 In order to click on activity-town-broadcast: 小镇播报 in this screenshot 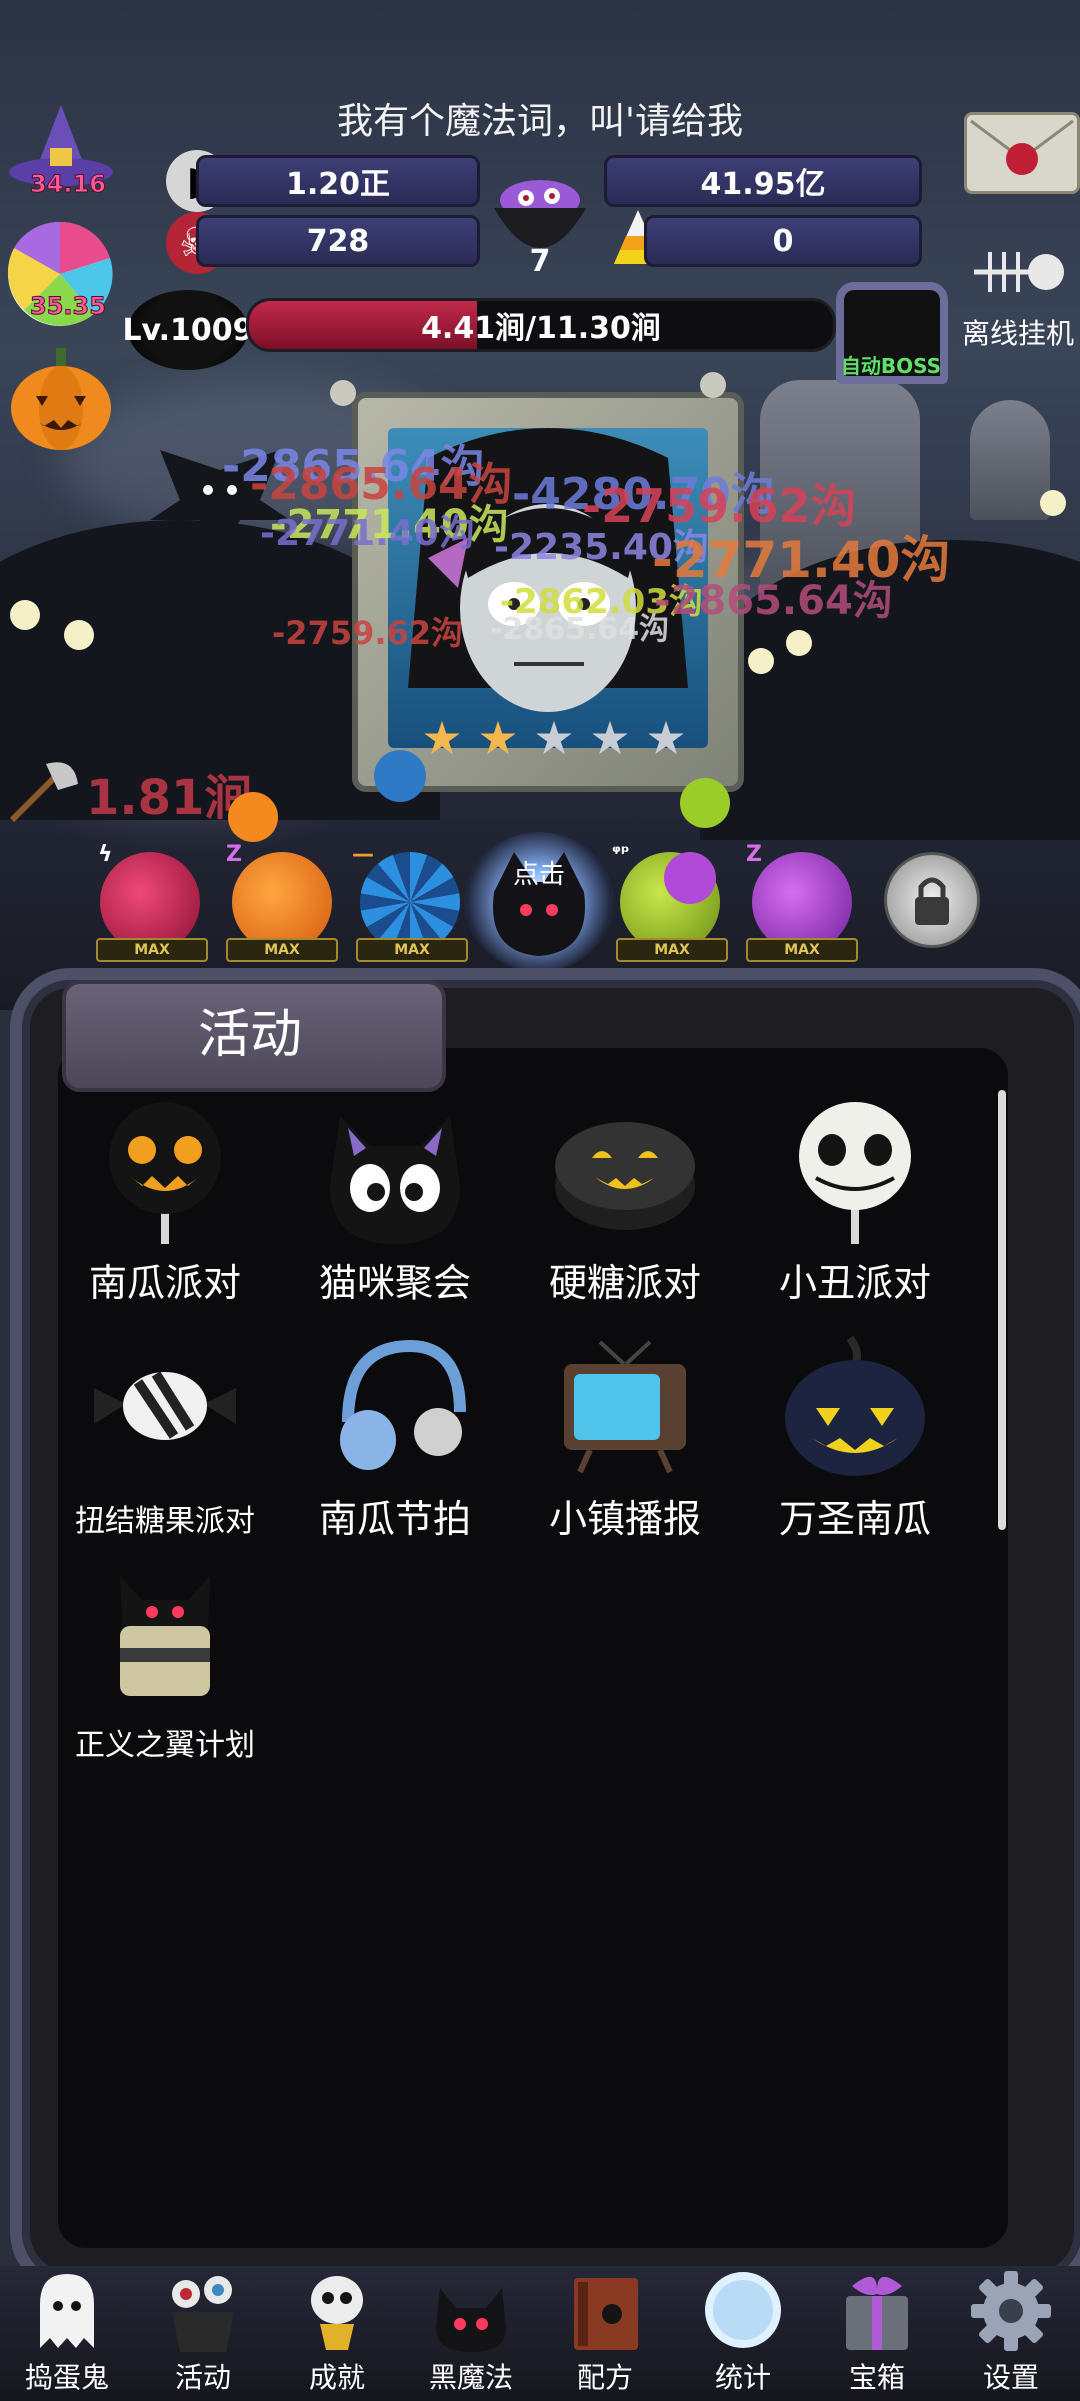, I will do `click(625, 1437)`.